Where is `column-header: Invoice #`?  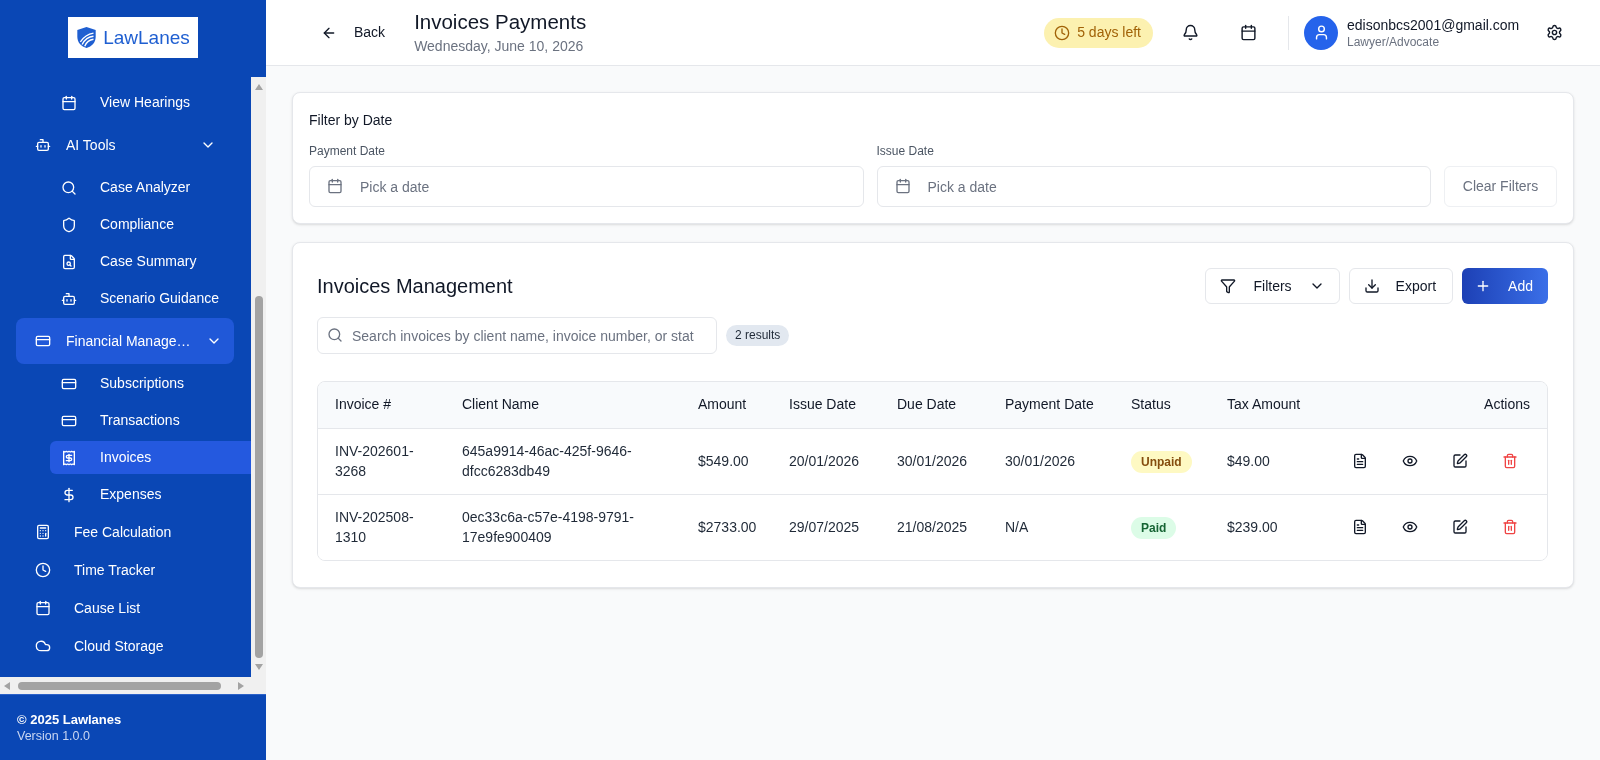
column-header: Invoice # is located at coordinates (381, 405).